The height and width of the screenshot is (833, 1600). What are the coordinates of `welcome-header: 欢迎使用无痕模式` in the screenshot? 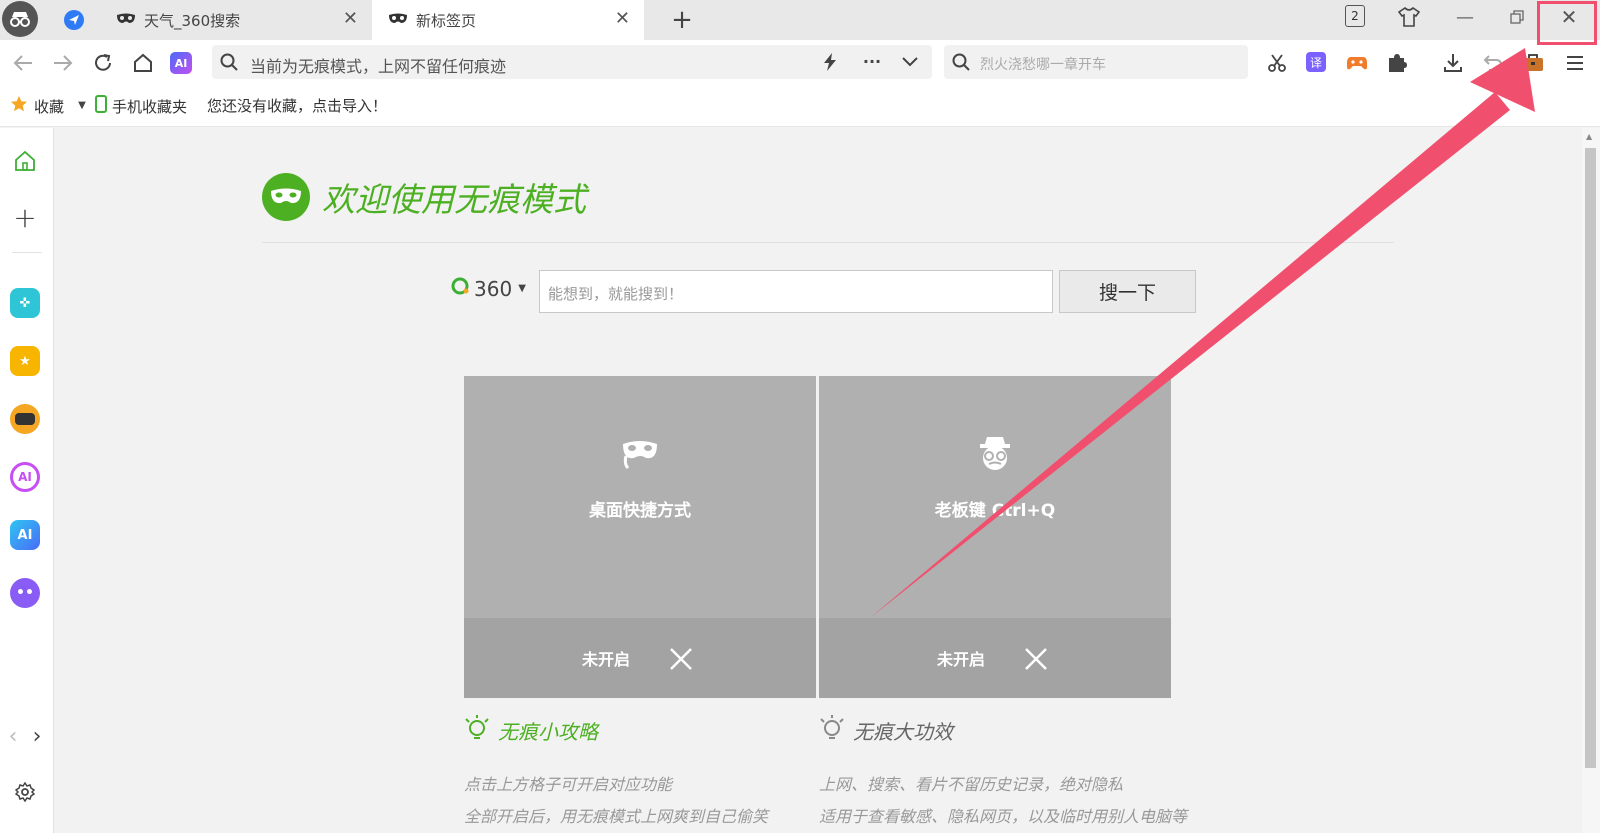 It's located at (424, 197).